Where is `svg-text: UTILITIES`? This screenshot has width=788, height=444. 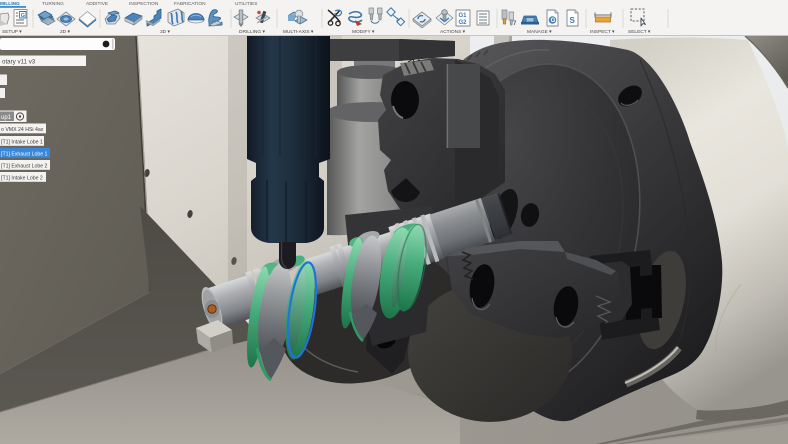
svg-text: UTILITIES is located at coordinates (246, 4).